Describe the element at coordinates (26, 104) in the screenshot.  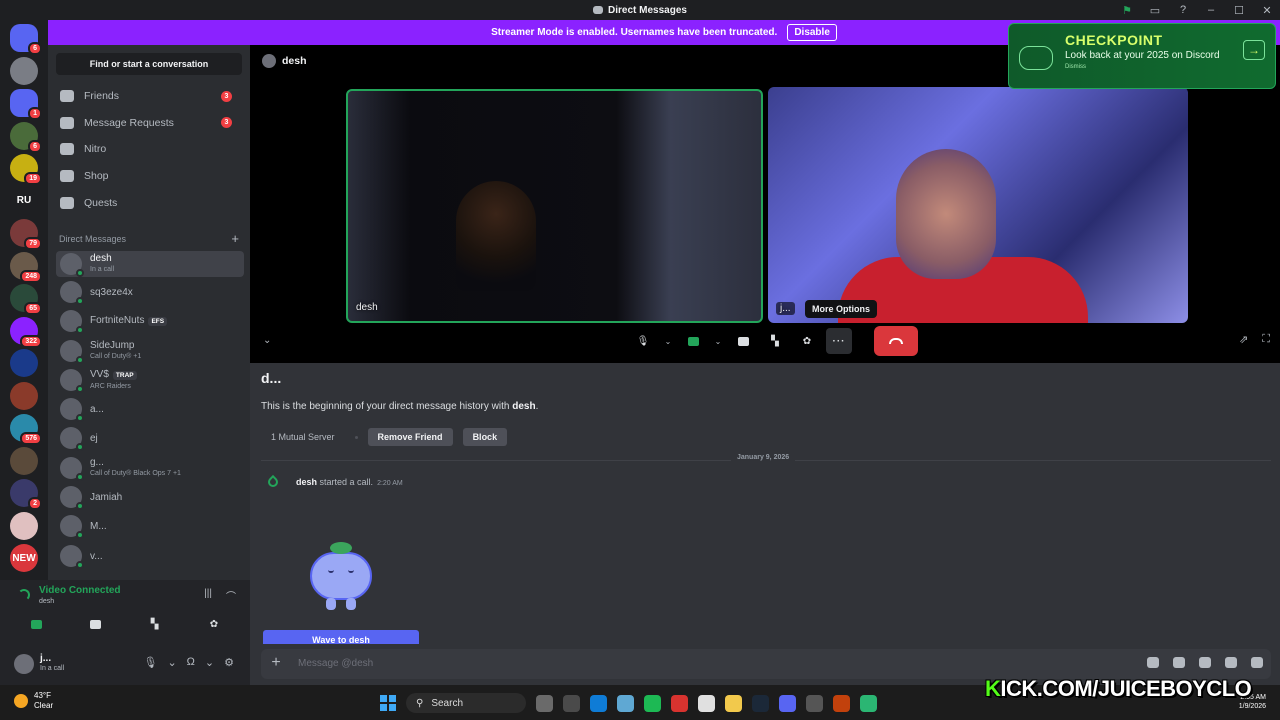
I see `server-icon: 1` at that location.